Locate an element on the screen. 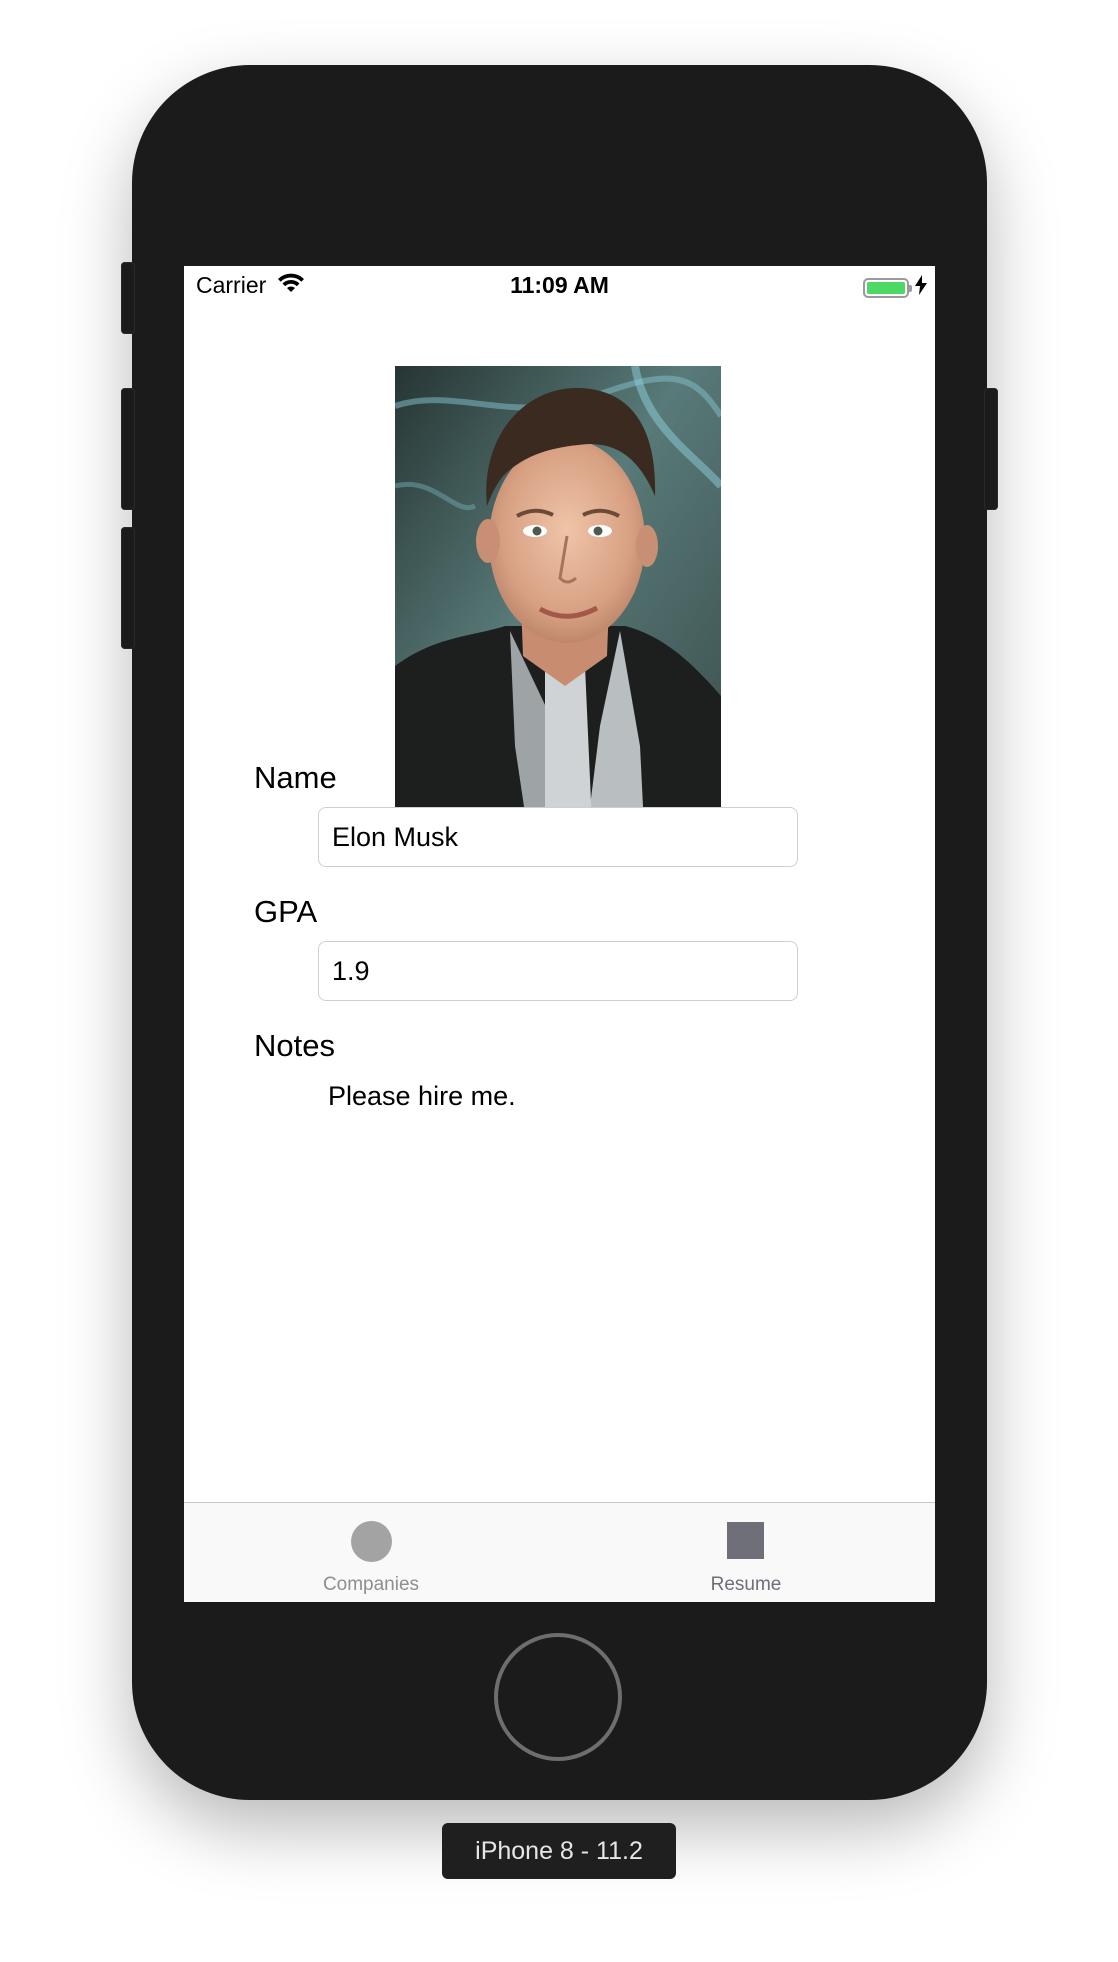 The image size is (1118, 1962). tab-companies: Companies is located at coordinates (371, 1552).